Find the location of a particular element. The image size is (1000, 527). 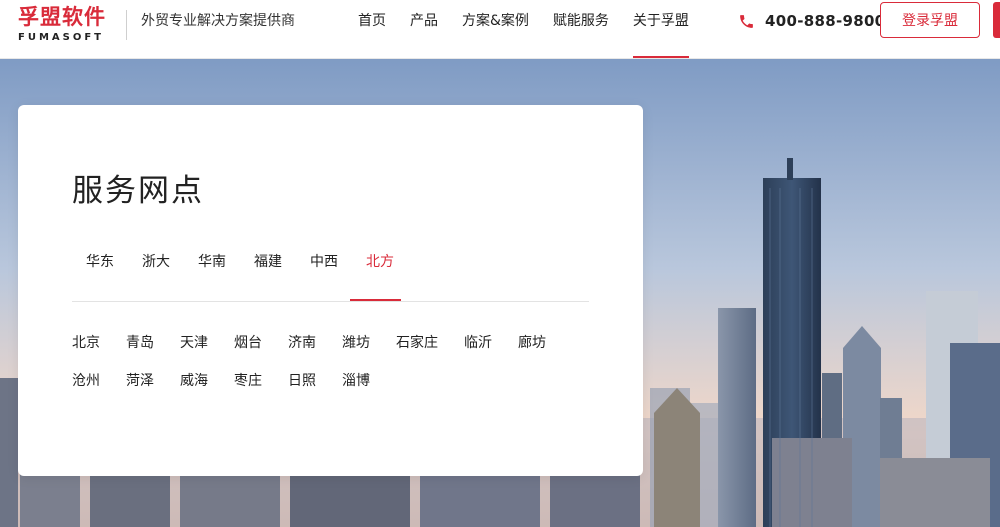

main-nav: 首页 产品 方案&案例 赋能服务 关于孚盟 is located at coordinates (523, 29).